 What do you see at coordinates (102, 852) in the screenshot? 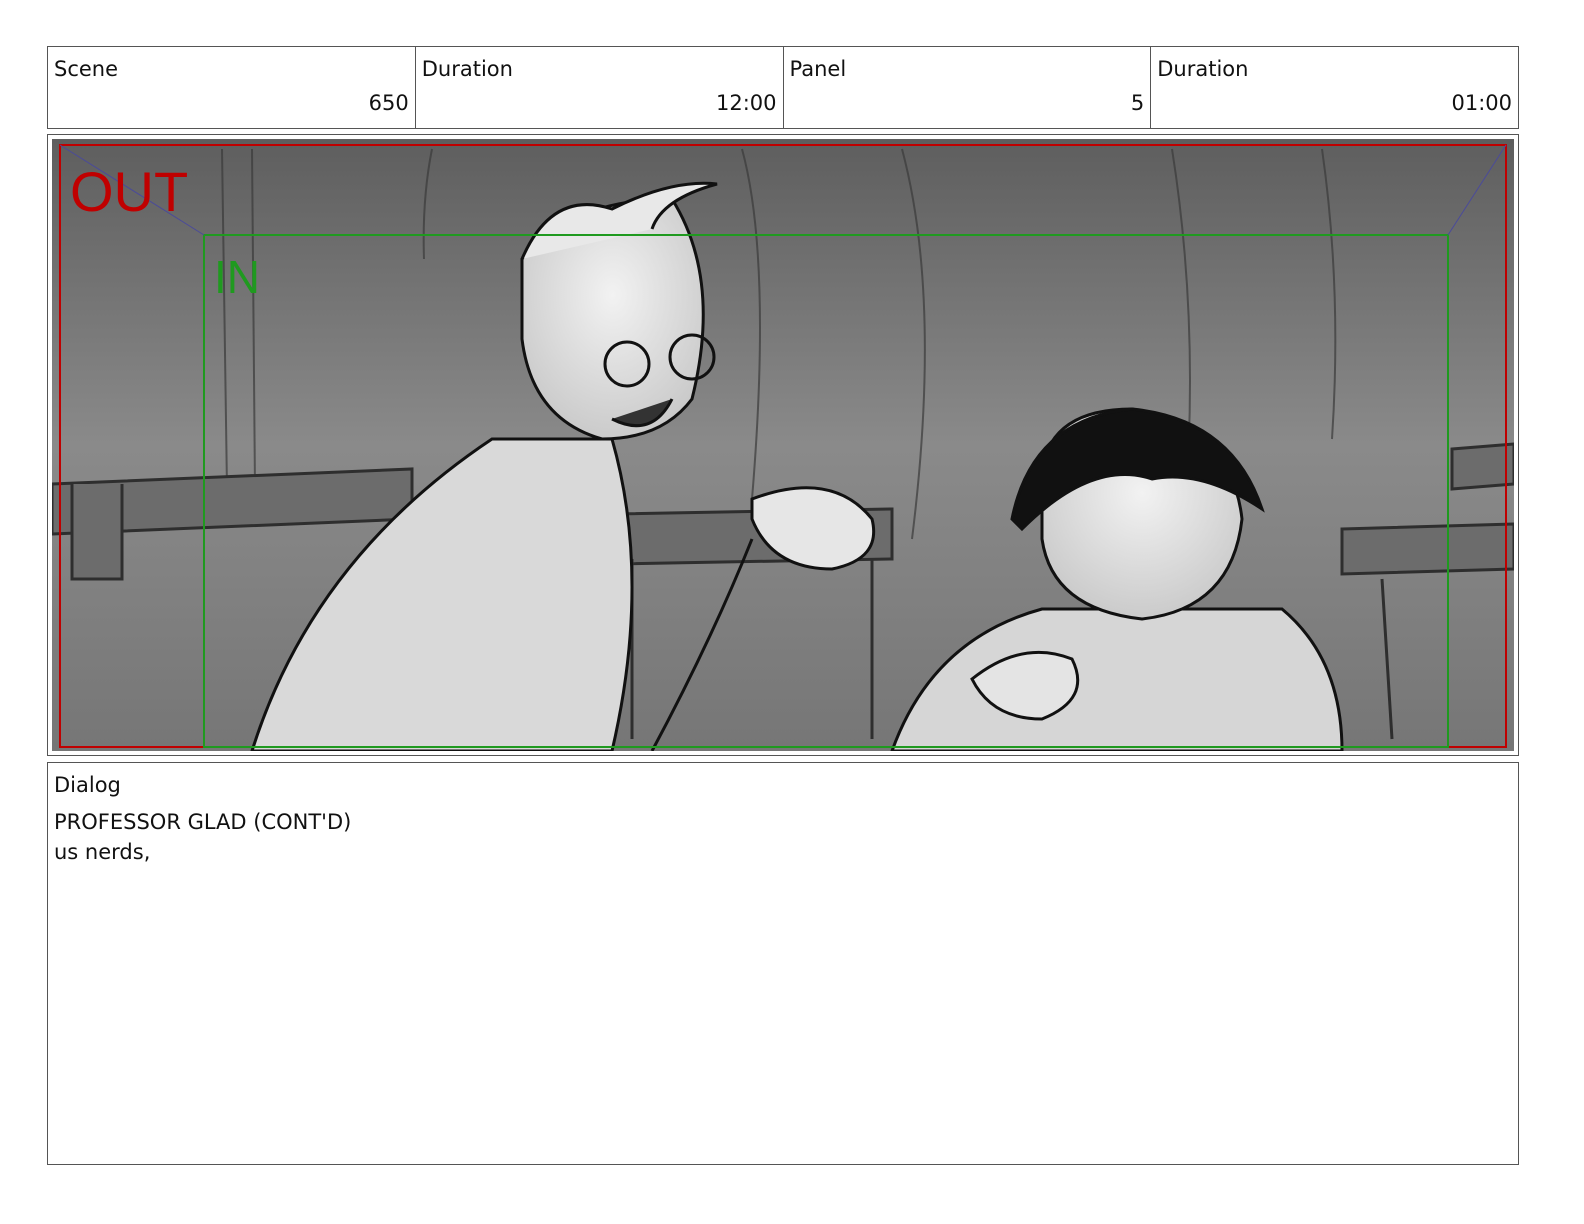
I see `dialog-speech-line: us nerds,` at bounding box center [102, 852].